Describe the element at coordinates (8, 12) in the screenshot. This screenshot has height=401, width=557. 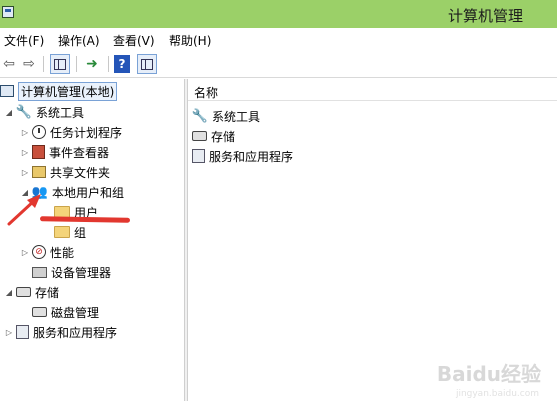
I see `computer-management-icon` at that location.